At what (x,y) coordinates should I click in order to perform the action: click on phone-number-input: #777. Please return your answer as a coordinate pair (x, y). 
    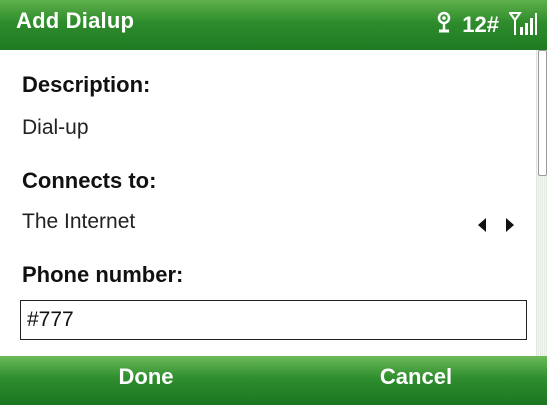
    Looking at the image, I should click on (273, 320).